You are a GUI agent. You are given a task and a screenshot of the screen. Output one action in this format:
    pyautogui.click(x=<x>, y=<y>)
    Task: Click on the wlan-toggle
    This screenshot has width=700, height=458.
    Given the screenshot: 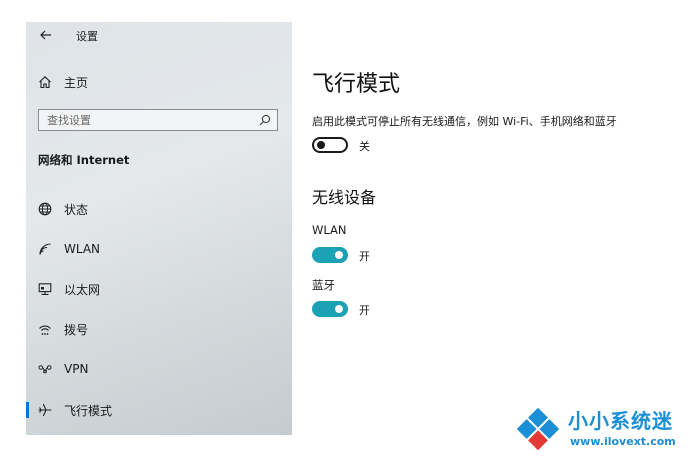 What is the action you would take?
    pyautogui.click(x=330, y=255)
    